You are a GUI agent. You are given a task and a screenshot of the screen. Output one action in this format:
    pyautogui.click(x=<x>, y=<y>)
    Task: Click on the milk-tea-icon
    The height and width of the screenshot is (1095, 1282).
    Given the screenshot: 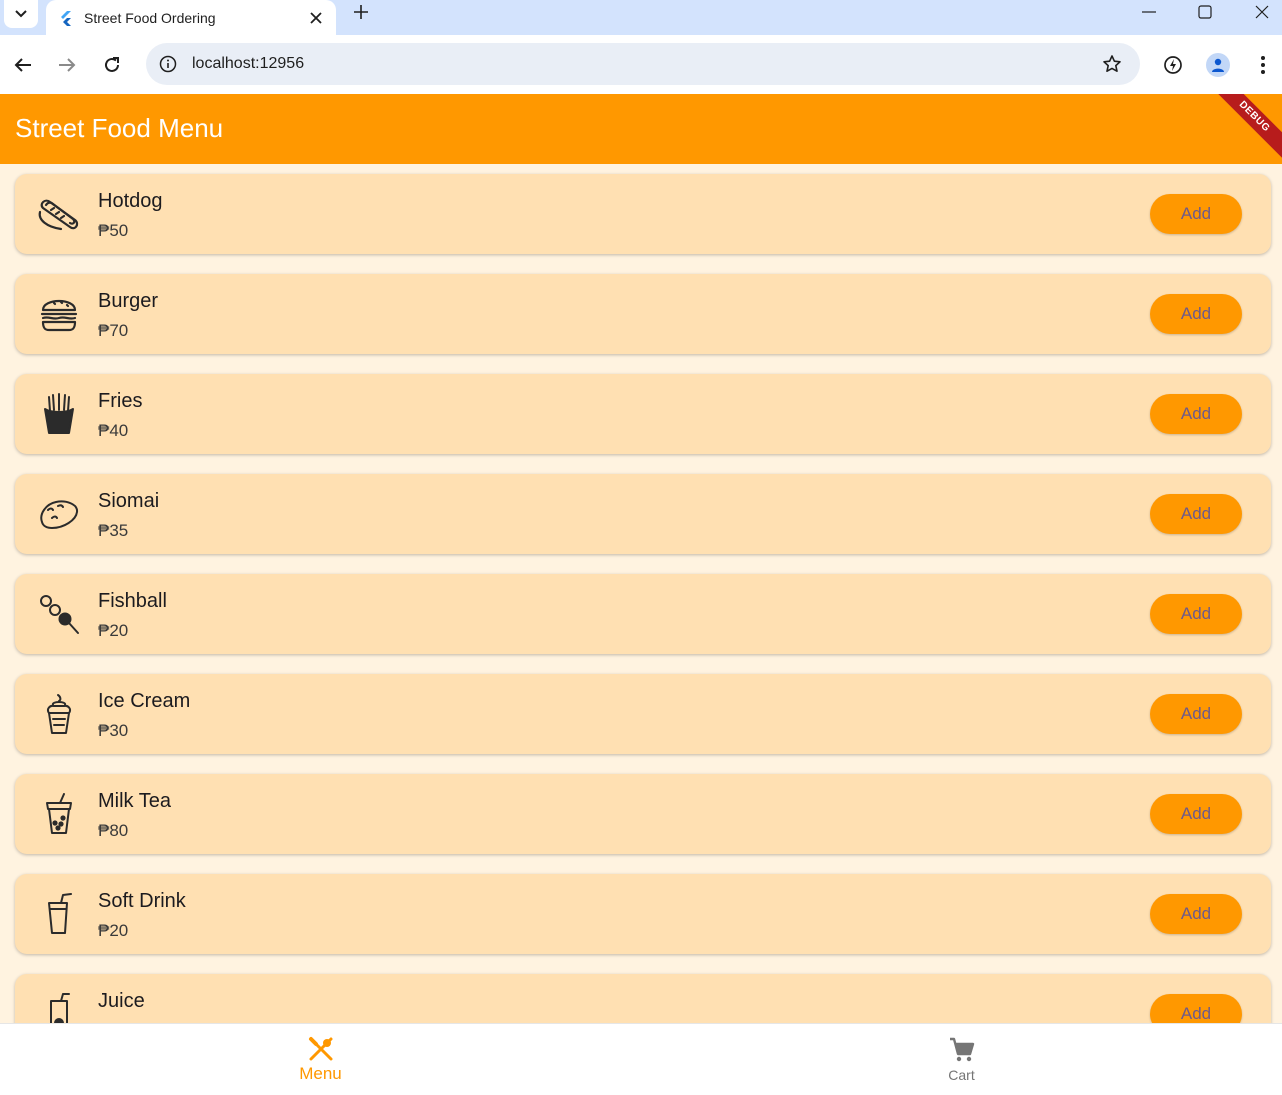 What is the action you would take?
    pyautogui.click(x=59, y=814)
    